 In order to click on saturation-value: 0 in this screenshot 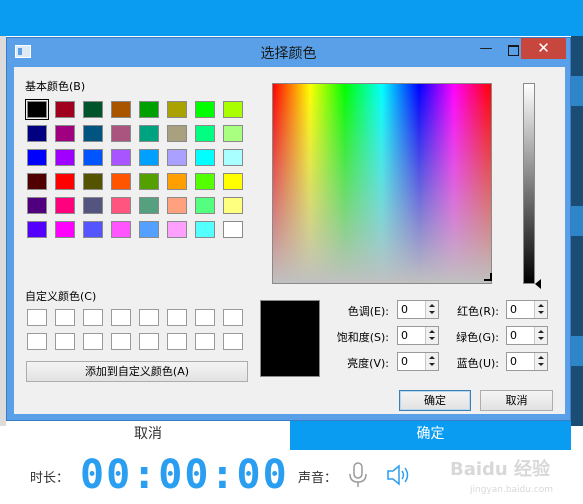, I will do `click(404, 335)`.